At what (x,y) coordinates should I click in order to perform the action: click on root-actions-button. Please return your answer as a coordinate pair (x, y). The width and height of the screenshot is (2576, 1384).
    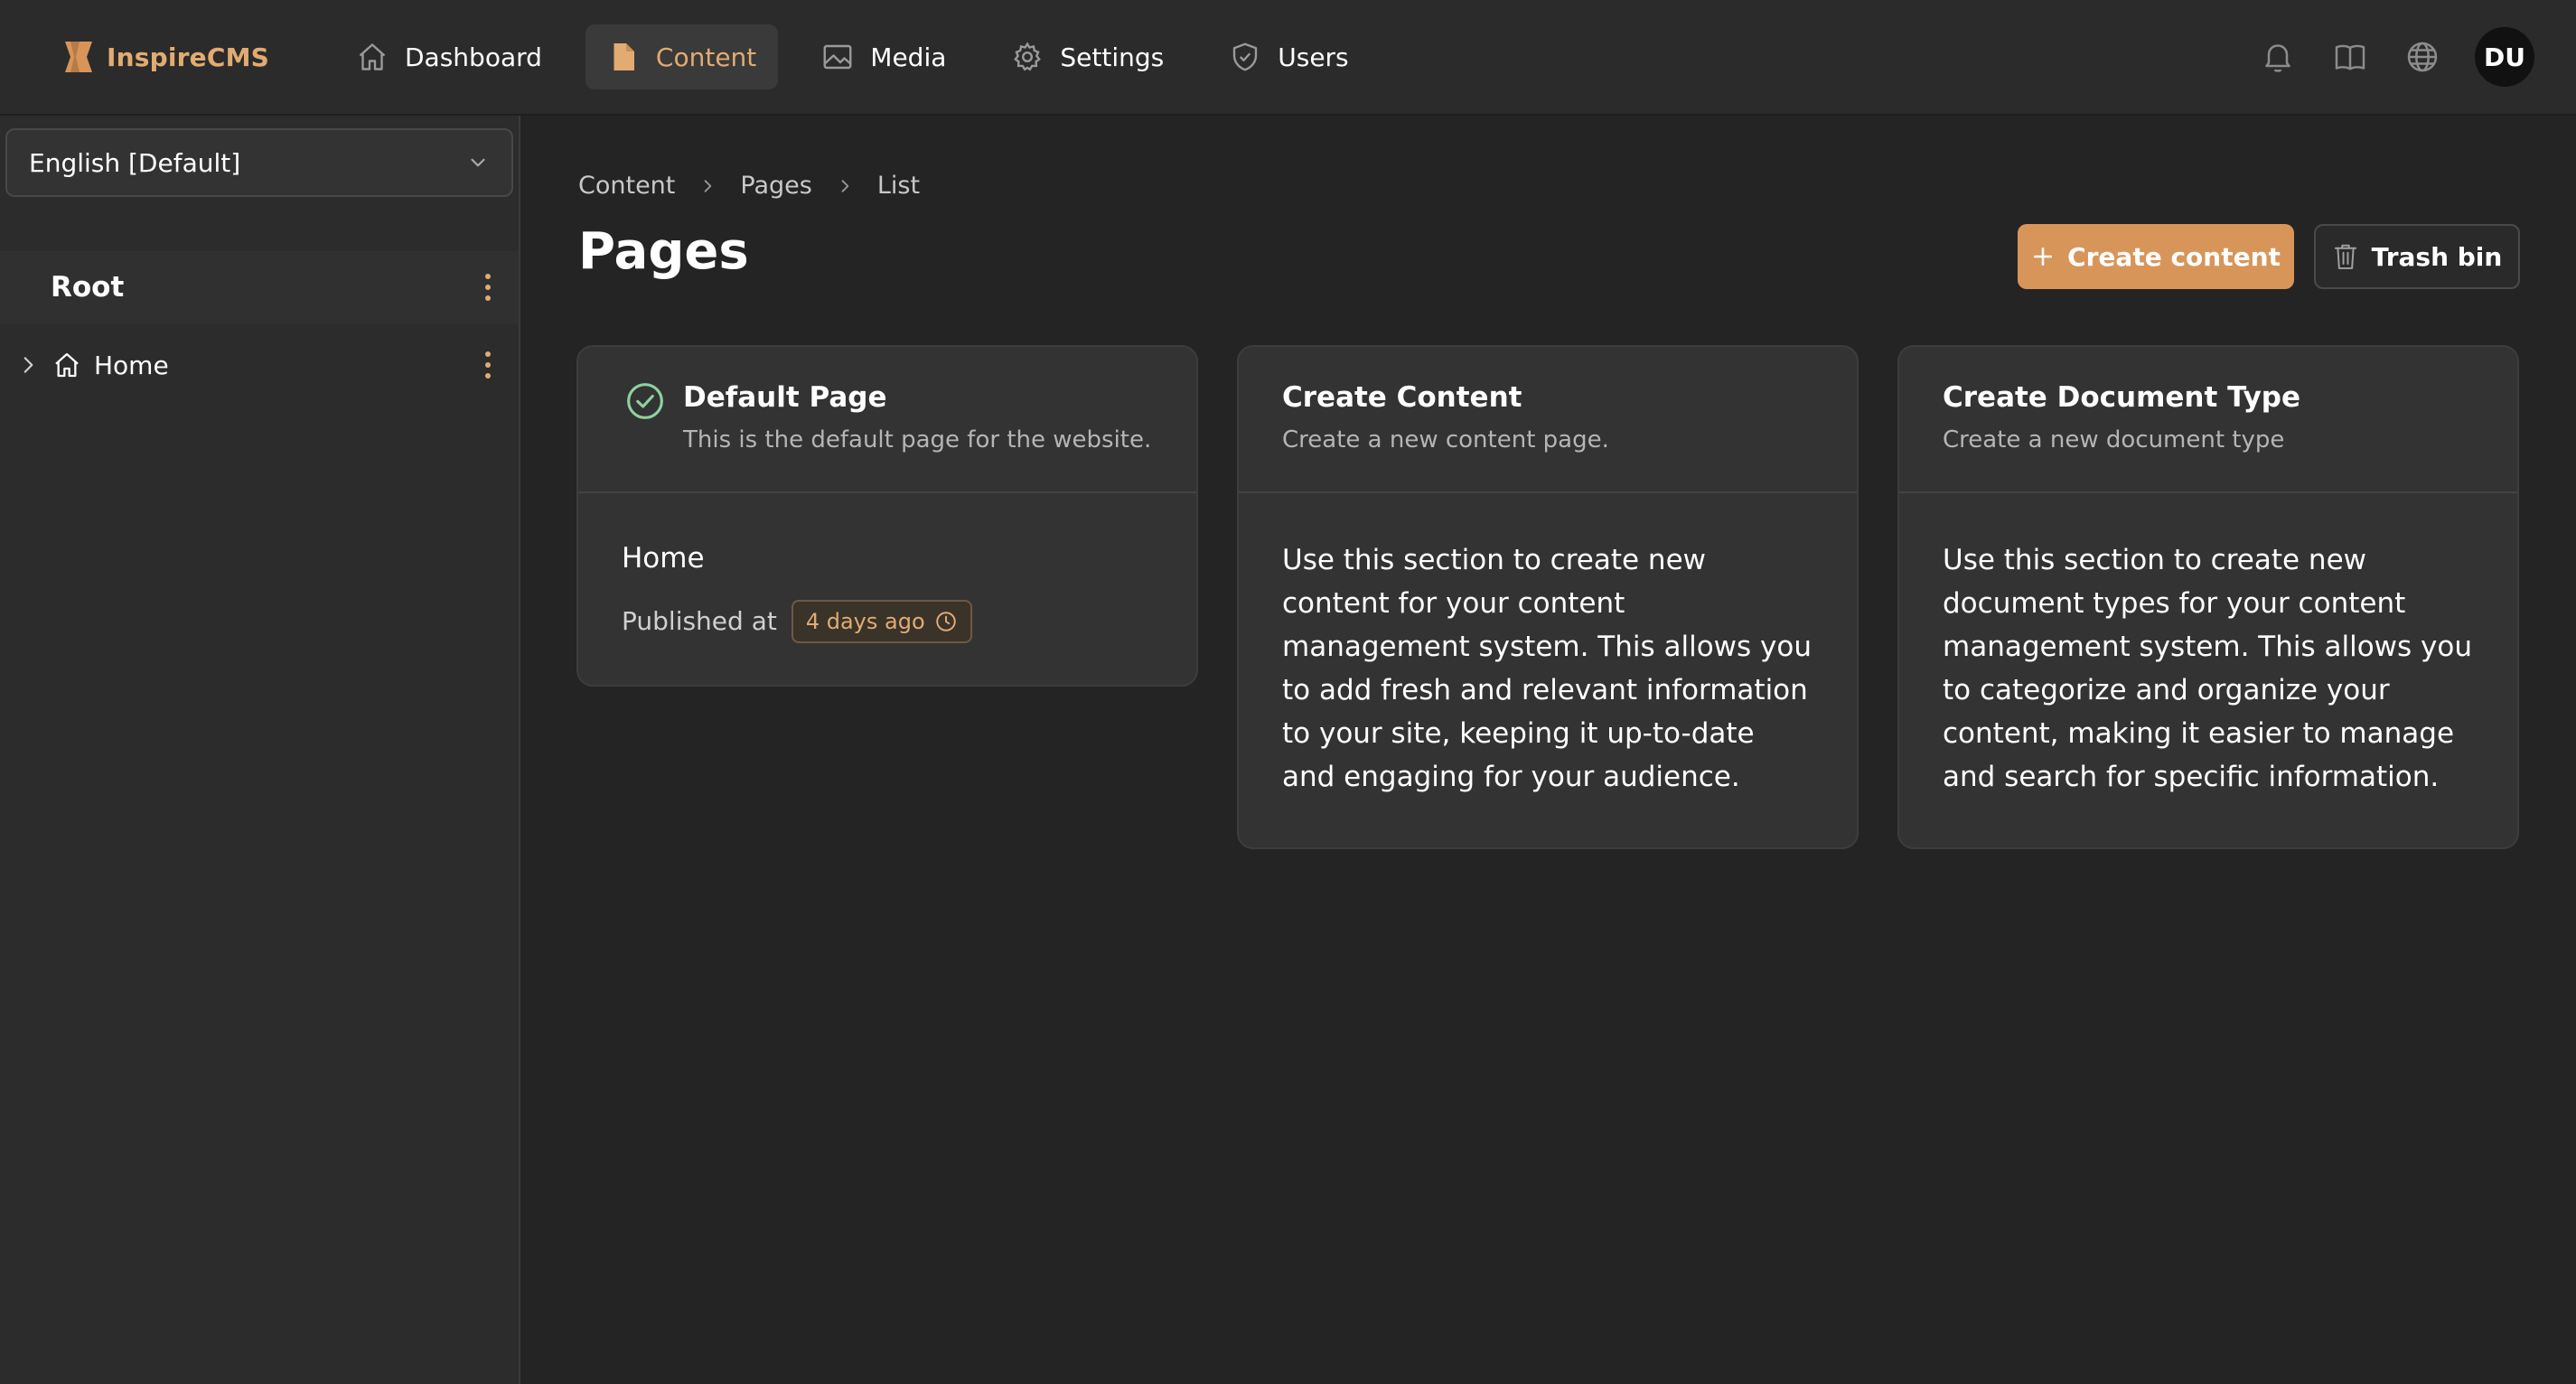
    Looking at the image, I should click on (488, 287).